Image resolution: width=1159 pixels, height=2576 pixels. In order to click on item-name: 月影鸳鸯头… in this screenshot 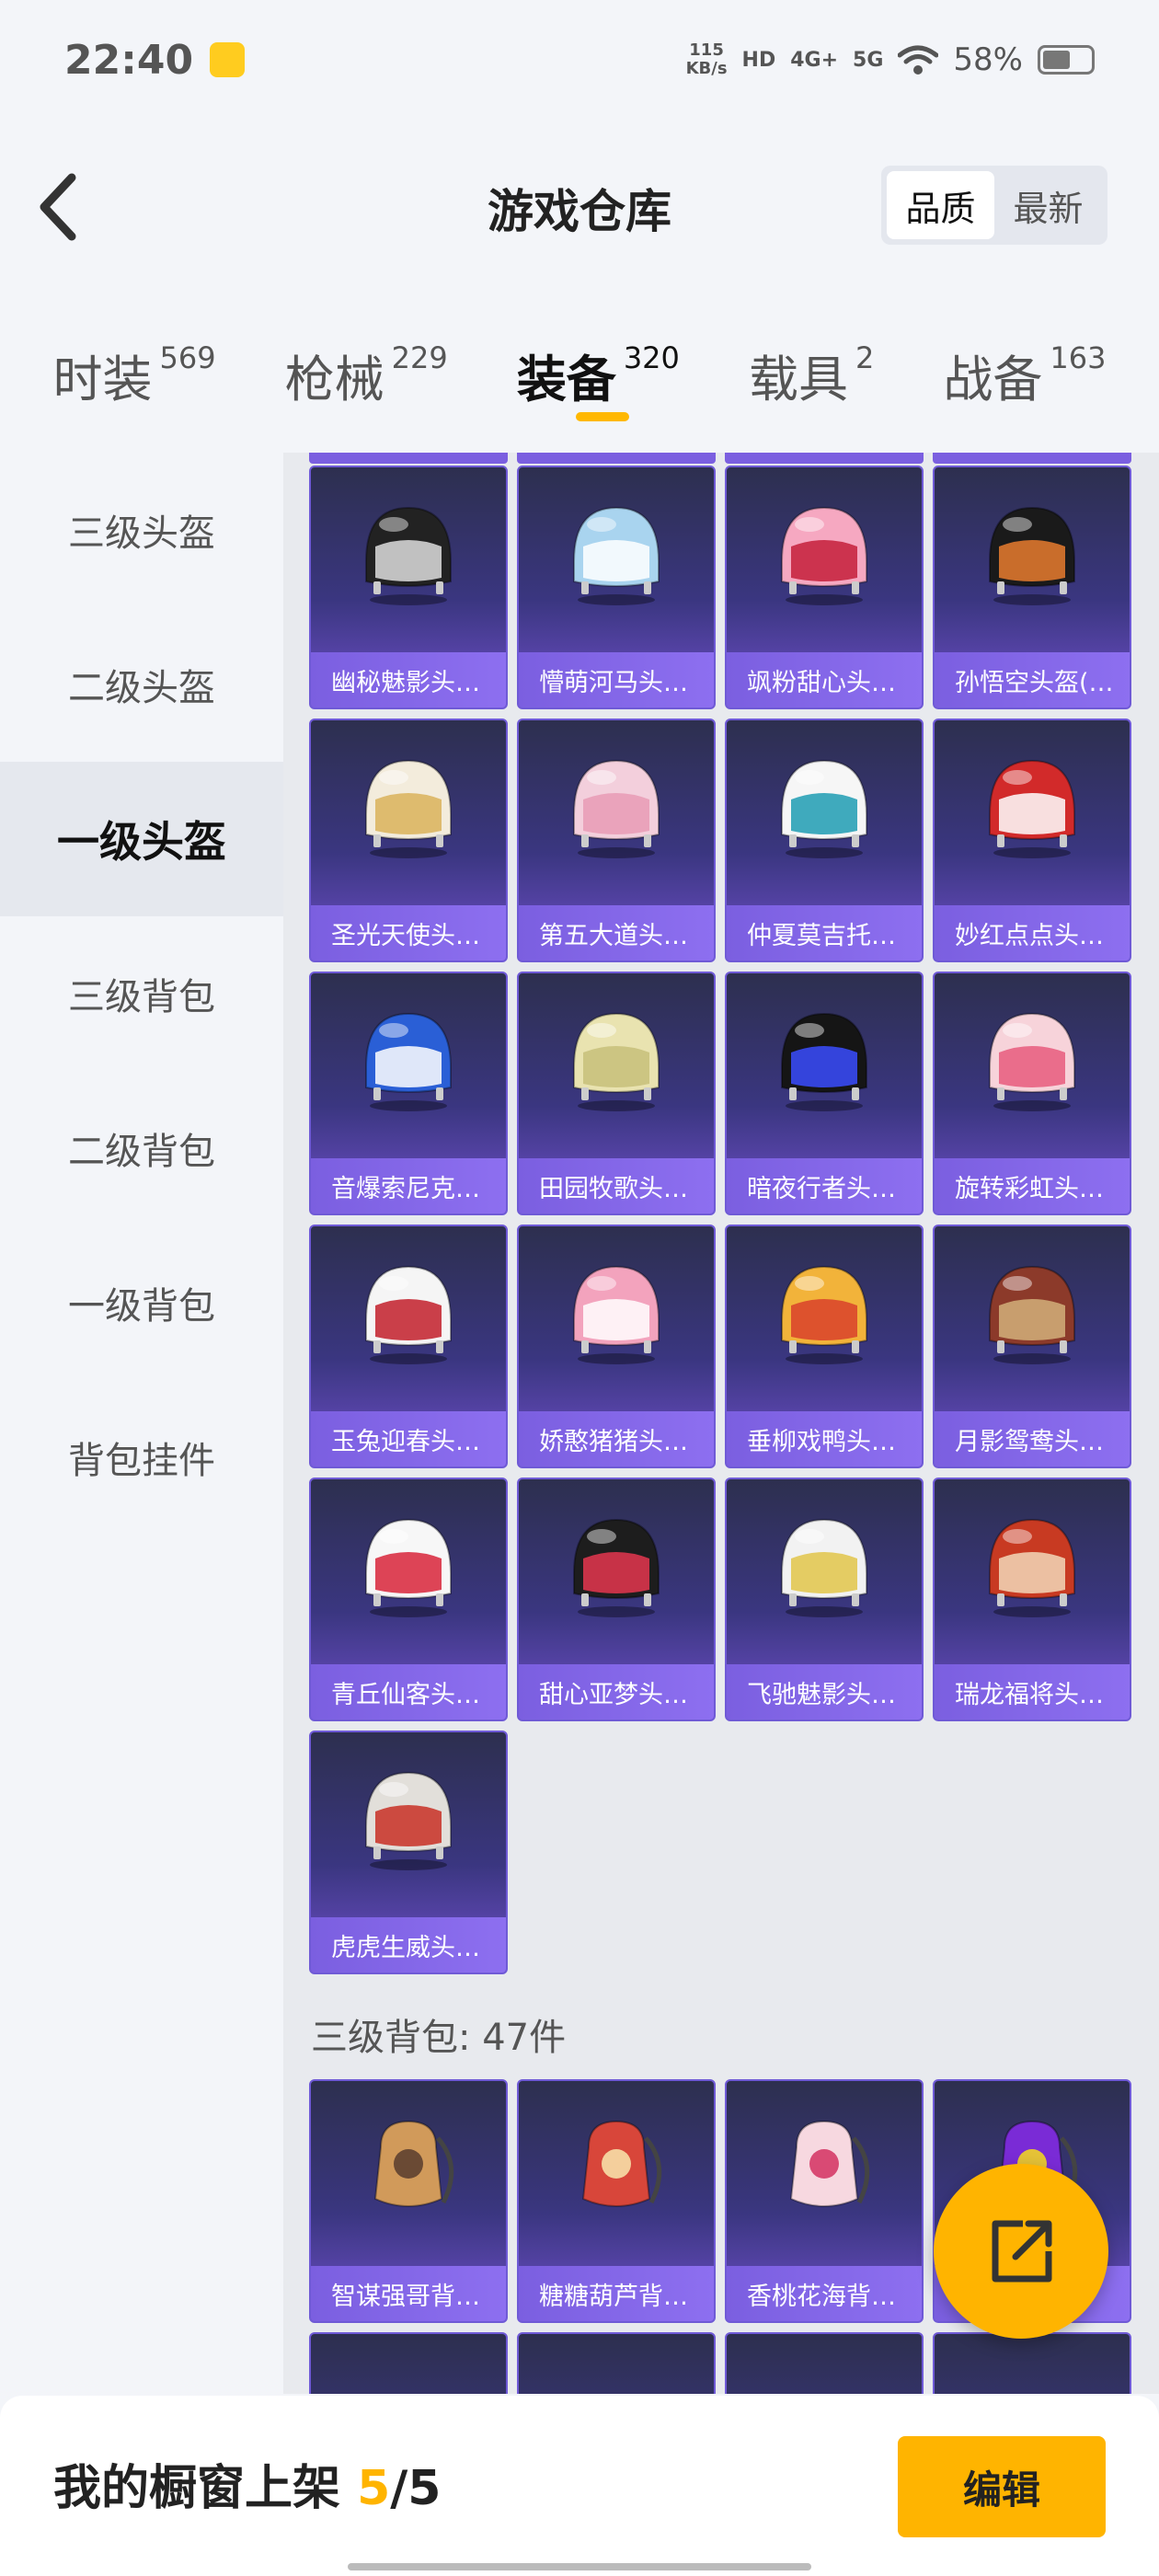, I will do `click(1032, 1438)`.